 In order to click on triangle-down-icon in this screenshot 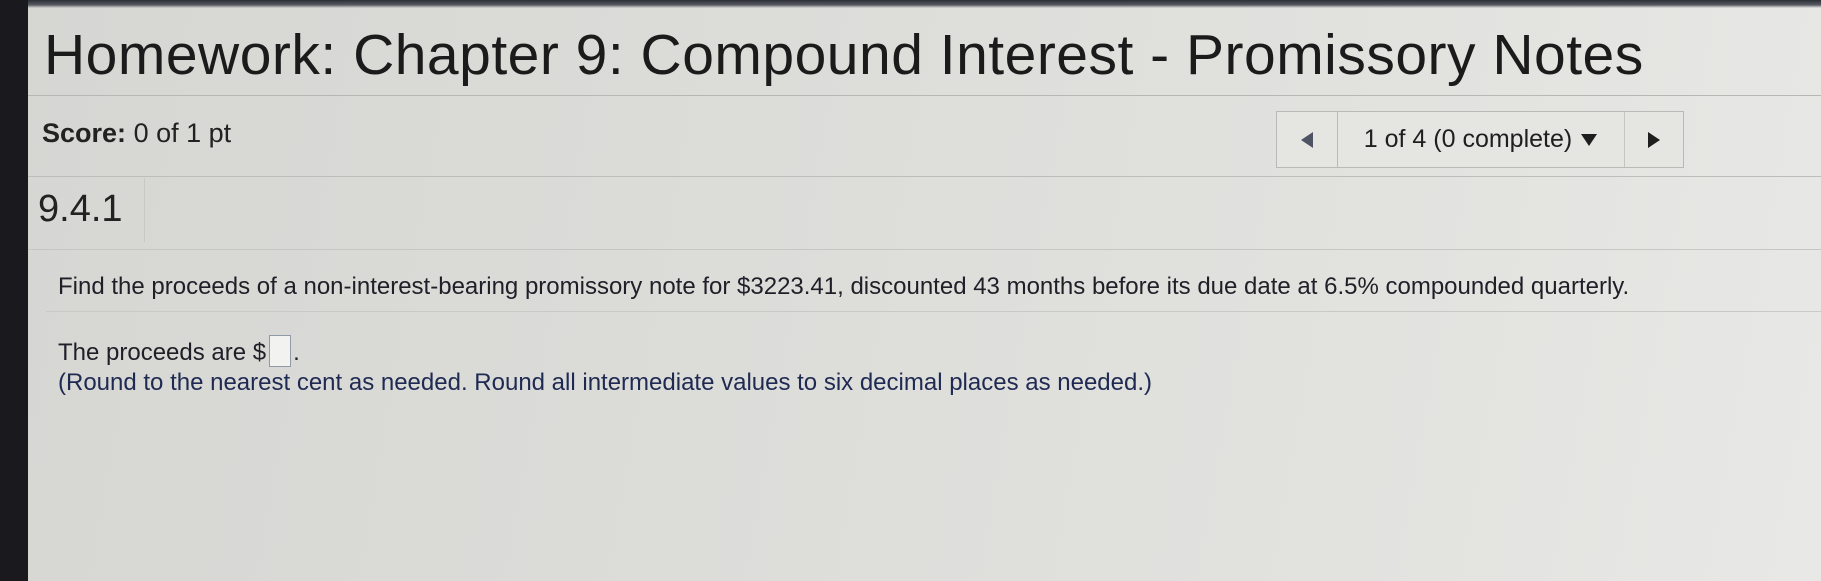, I will do `click(1589, 139)`.